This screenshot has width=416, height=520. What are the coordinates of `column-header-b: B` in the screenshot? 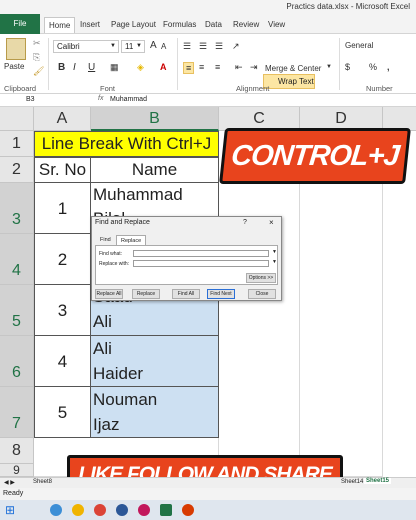 It's located at (155, 119).